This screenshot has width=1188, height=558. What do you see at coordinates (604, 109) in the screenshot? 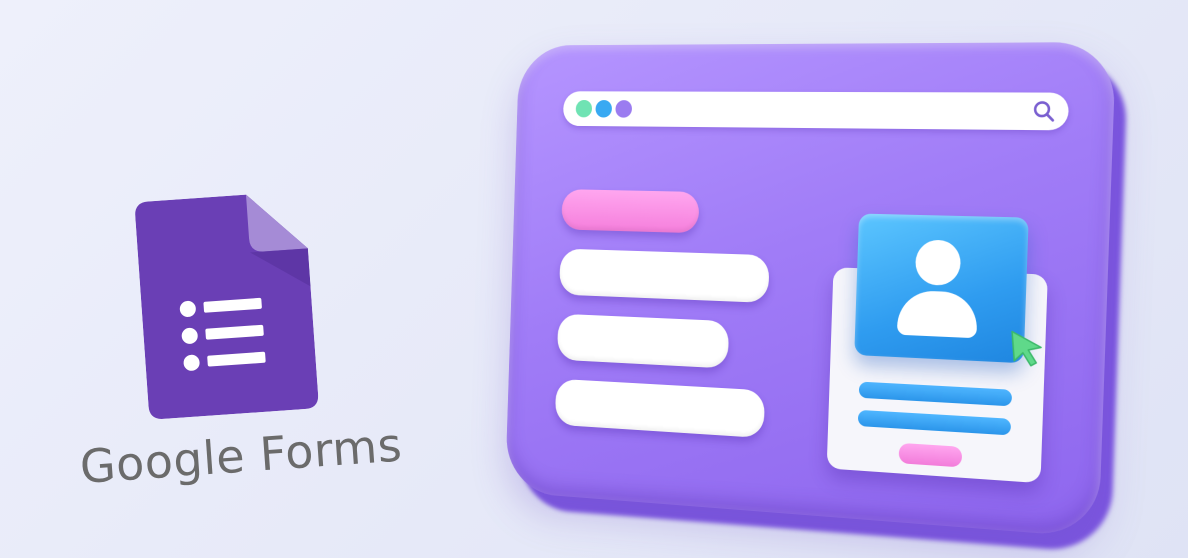
I see `window-dot-blue` at bounding box center [604, 109].